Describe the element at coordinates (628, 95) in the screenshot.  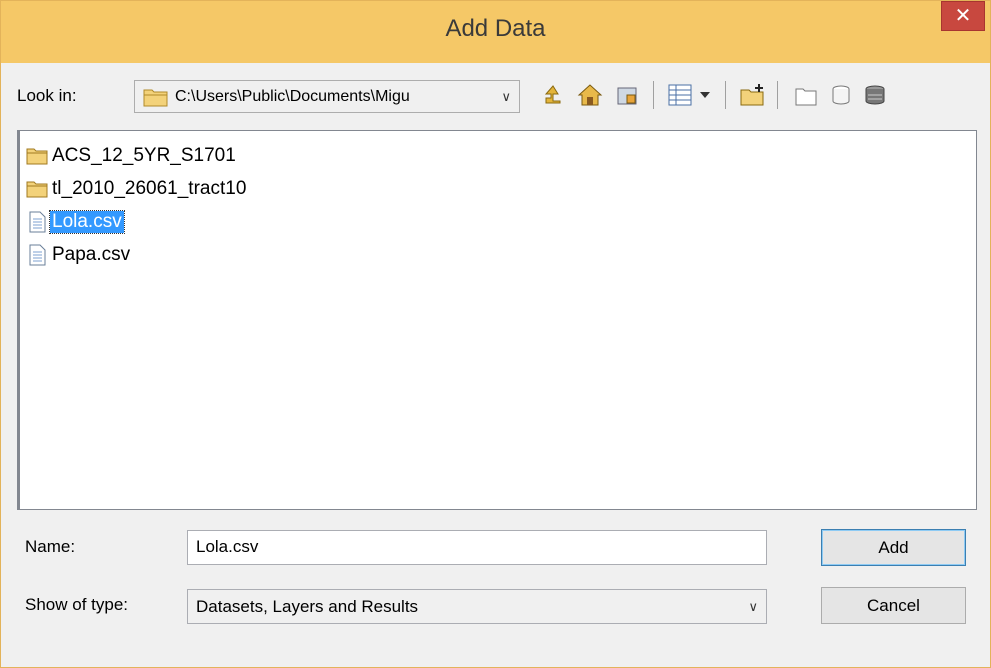
I see `connect-folder-icon` at that location.